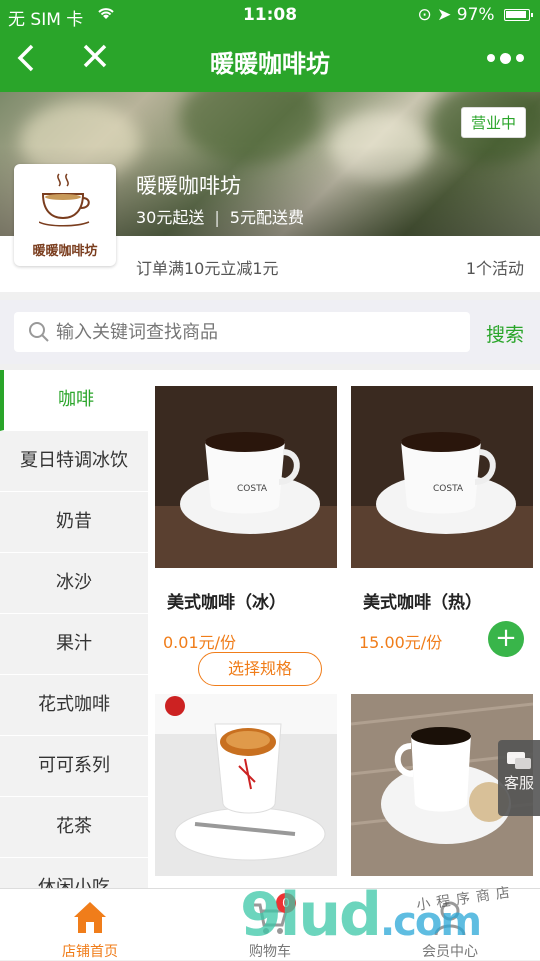  I want to click on add-to-cart-button: +, so click(506, 639).